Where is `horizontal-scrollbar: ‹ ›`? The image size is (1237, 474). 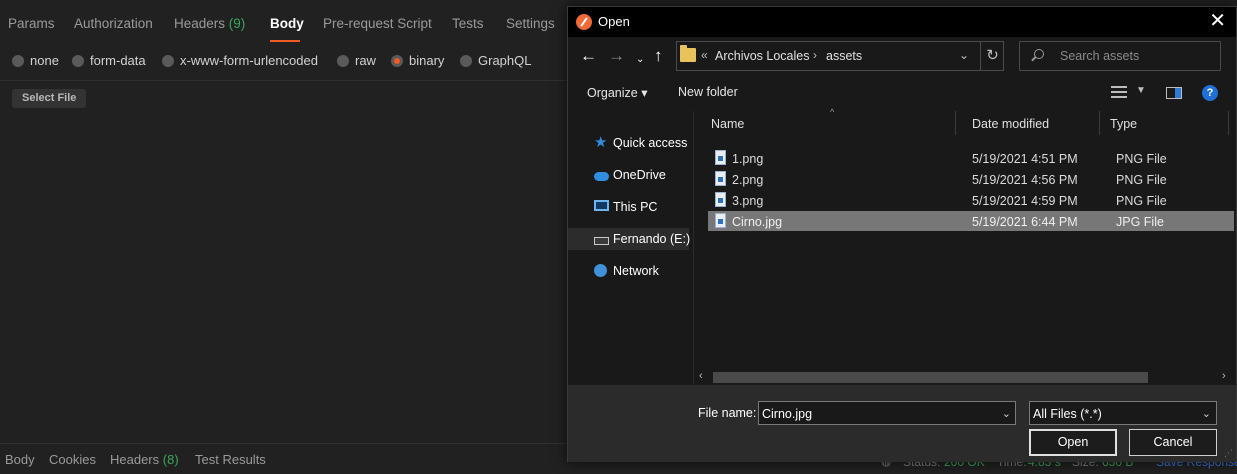 horizontal-scrollbar: ‹ › is located at coordinates (964, 377).